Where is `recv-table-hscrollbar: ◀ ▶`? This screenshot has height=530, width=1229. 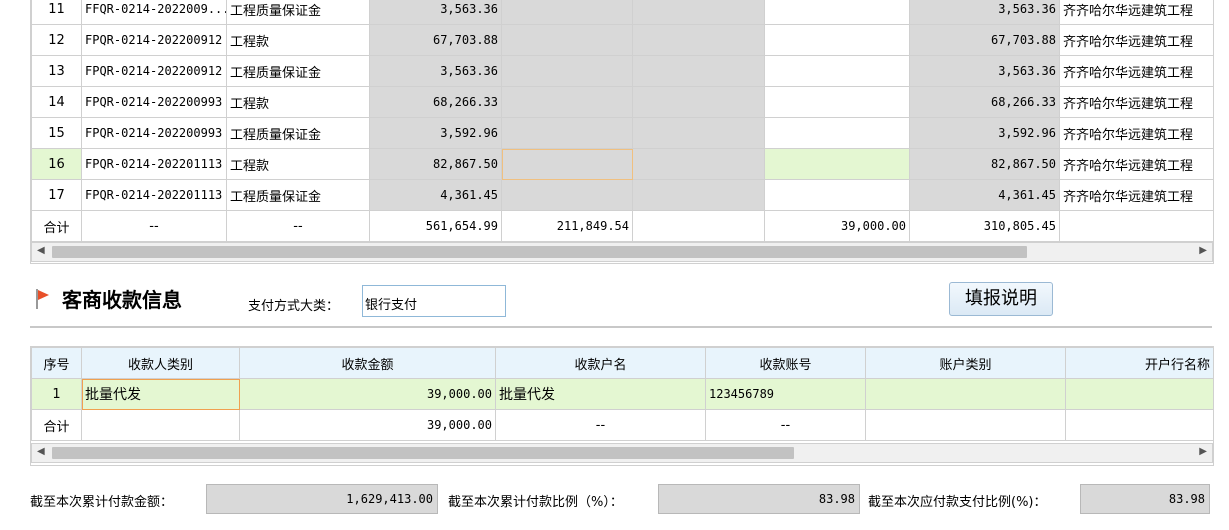
recv-table-hscrollbar: ◀ ▶ is located at coordinates (622, 453).